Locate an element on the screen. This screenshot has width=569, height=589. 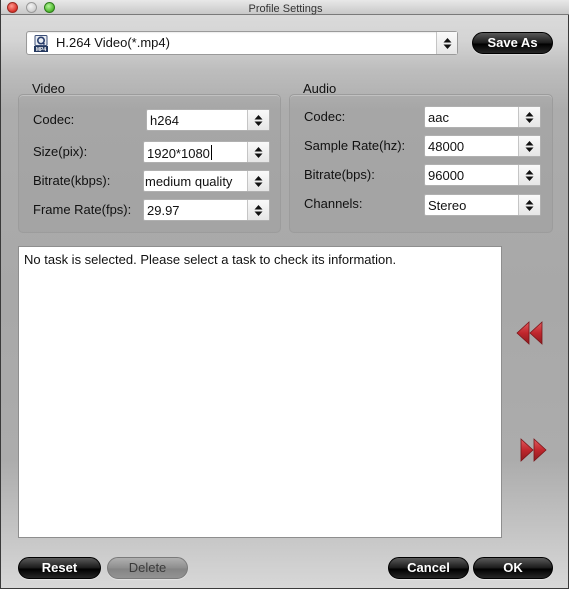
profile-selected-value: H.264 Video(*.mp4) is located at coordinates (113, 42).